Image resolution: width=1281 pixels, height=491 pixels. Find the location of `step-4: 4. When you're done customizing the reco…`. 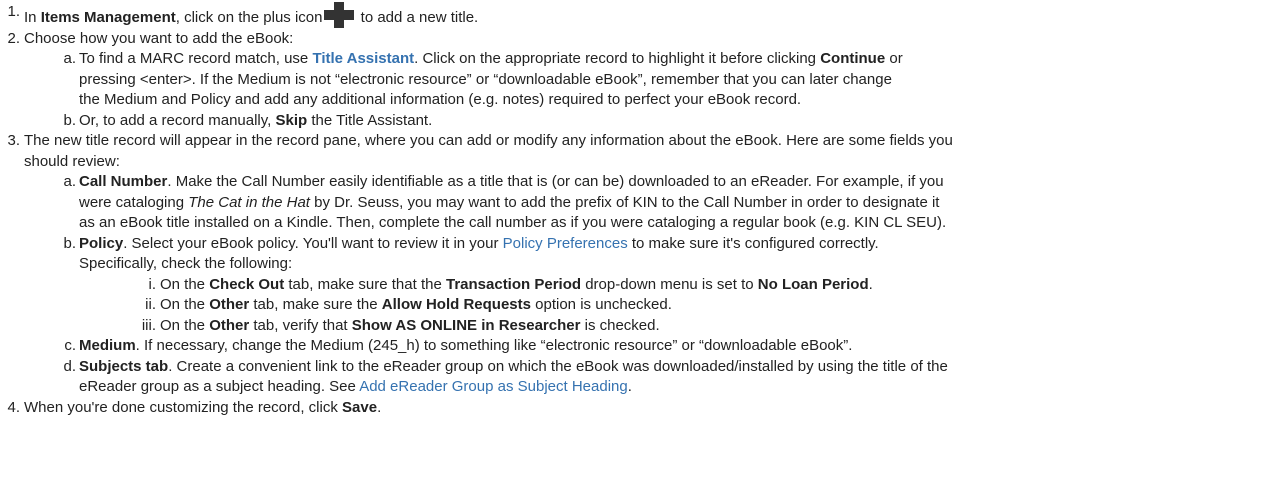

step-4: 4. When you're done customizing the reco… is located at coordinates (640, 408).